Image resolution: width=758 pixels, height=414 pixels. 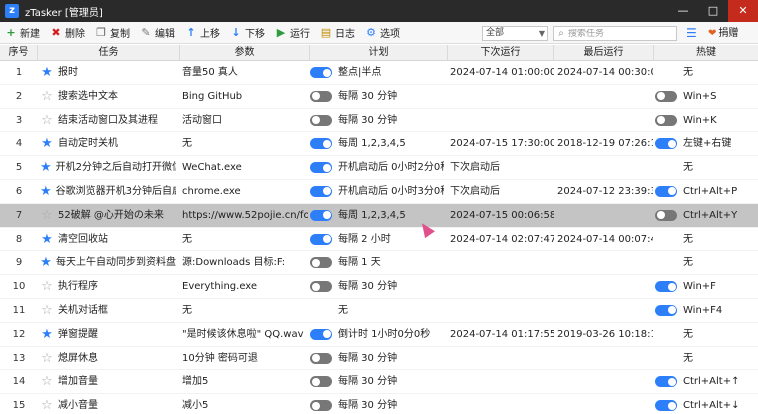 I want to click on hotkey-text: 无, so click(x=688, y=358).